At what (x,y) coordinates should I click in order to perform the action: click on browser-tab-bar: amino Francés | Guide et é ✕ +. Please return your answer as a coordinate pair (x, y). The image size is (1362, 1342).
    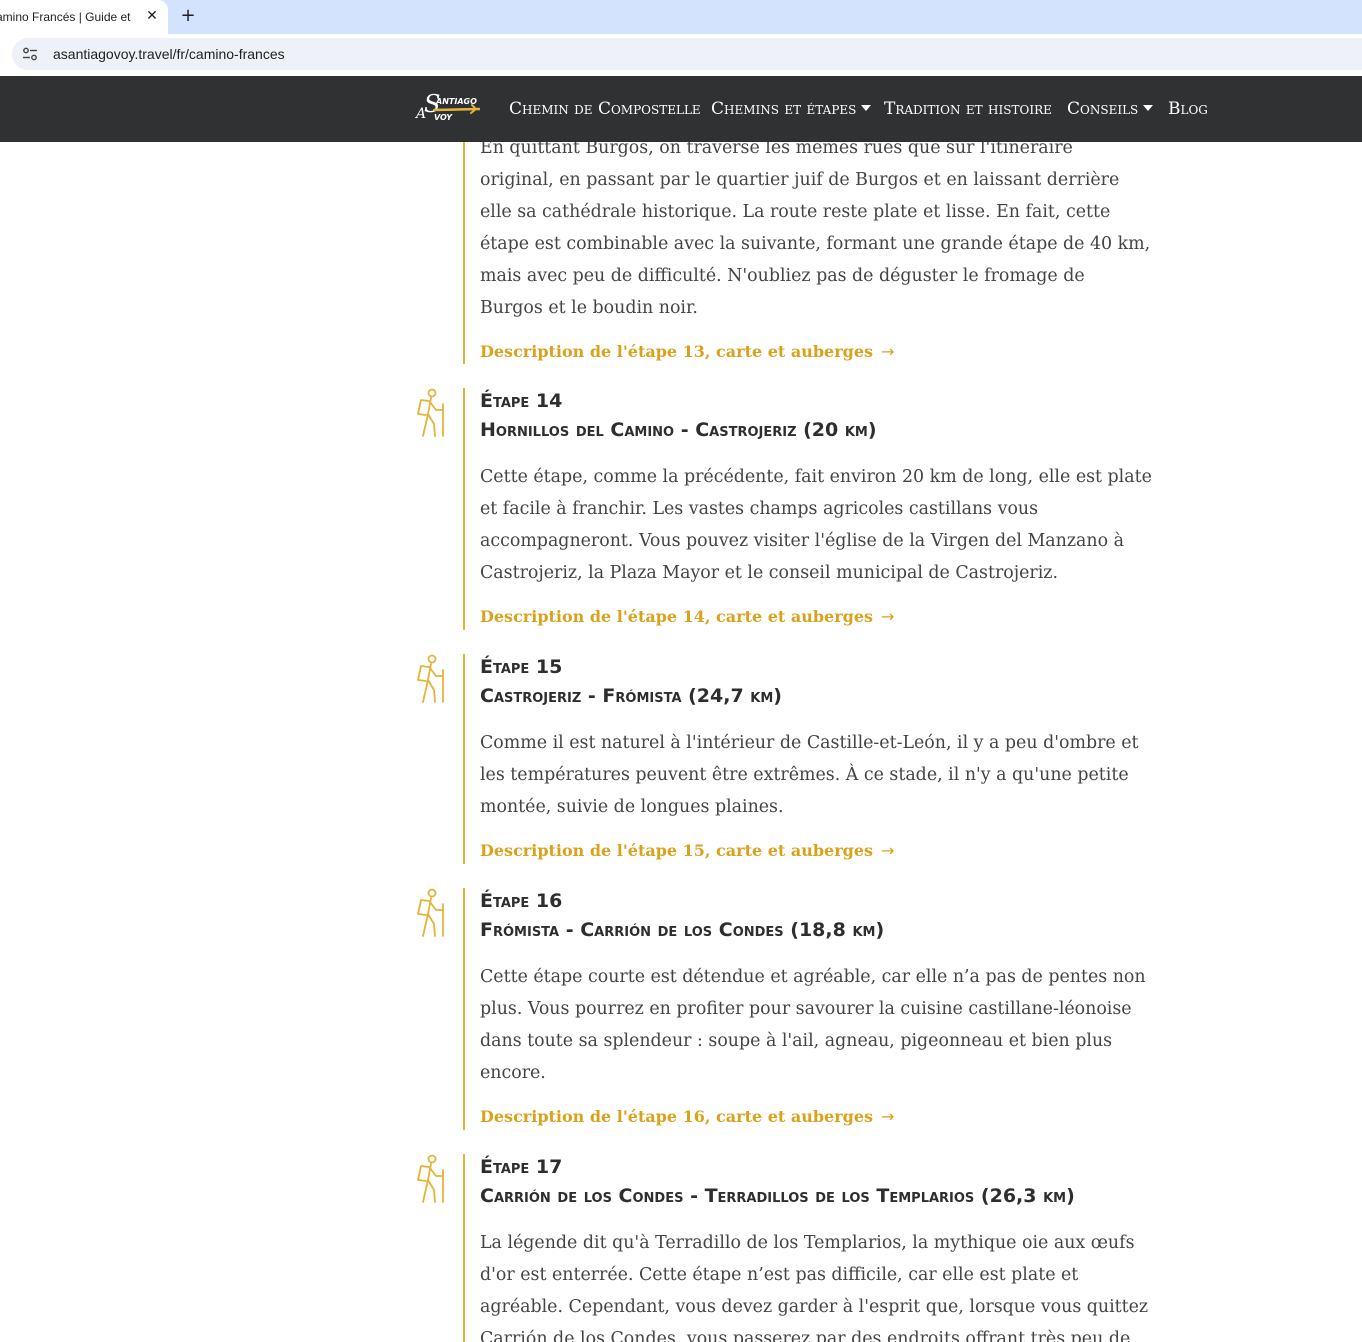
    Looking at the image, I should click on (681, 17).